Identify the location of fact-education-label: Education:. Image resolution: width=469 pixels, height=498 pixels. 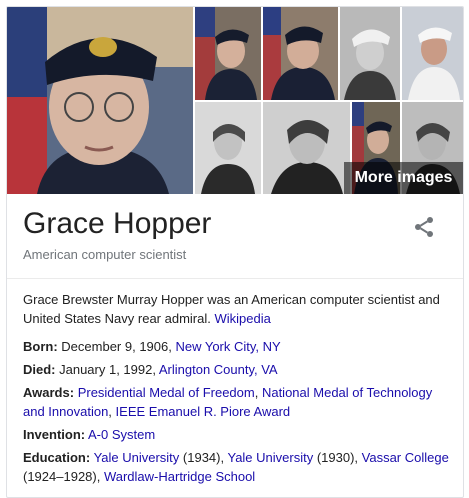
(57, 457).